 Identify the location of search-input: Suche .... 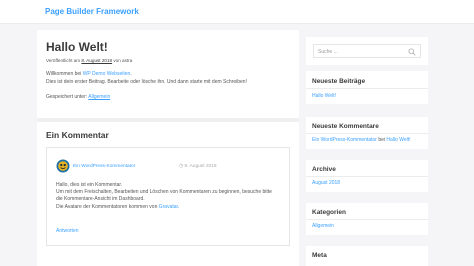
(367, 51).